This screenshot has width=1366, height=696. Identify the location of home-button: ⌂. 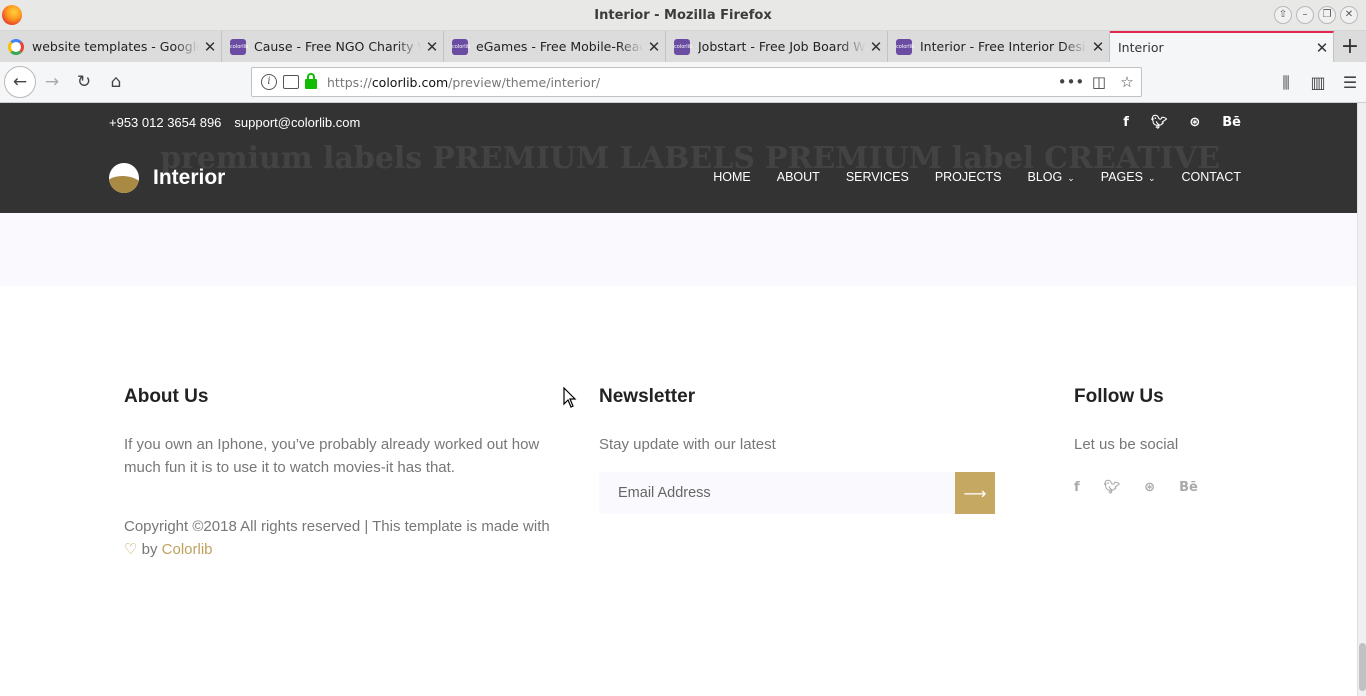
(116, 82).